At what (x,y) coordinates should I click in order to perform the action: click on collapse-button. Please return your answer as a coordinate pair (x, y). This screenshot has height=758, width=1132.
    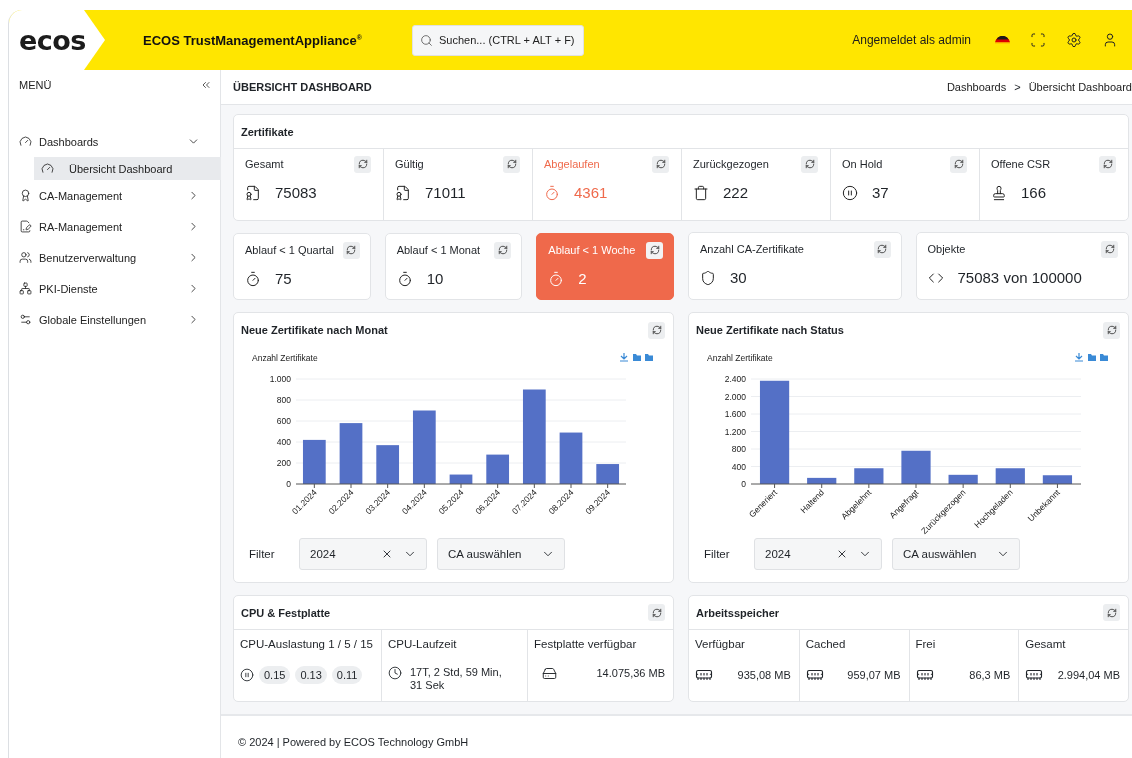
    Looking at the image, I should click on (206, 85).